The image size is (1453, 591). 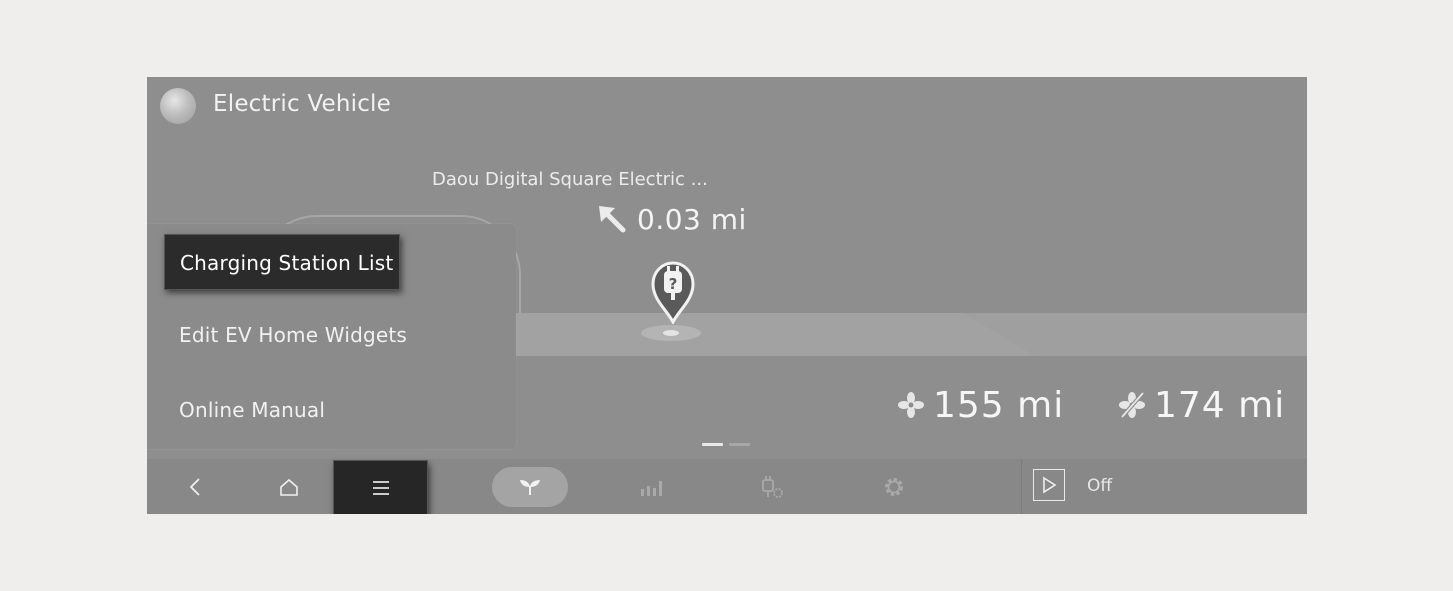 I want to click on range-climate-on: 155 mi, so click(x=980, y=405).